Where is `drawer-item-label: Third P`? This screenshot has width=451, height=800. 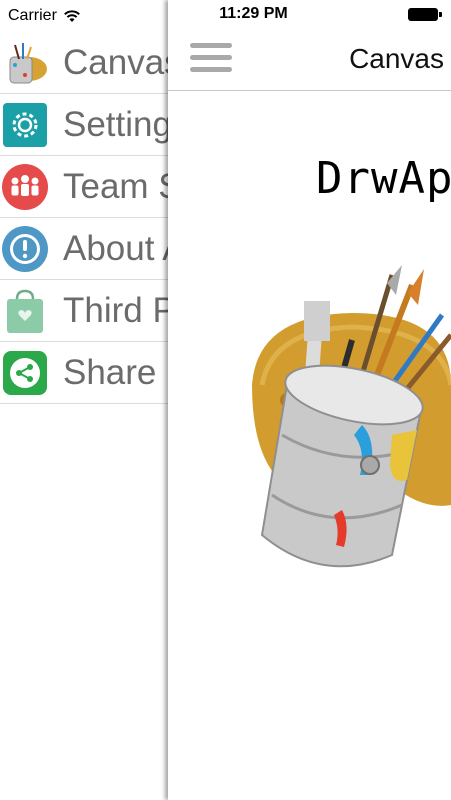
drawer-item-label: Third P is located at coordinates (119, 310).